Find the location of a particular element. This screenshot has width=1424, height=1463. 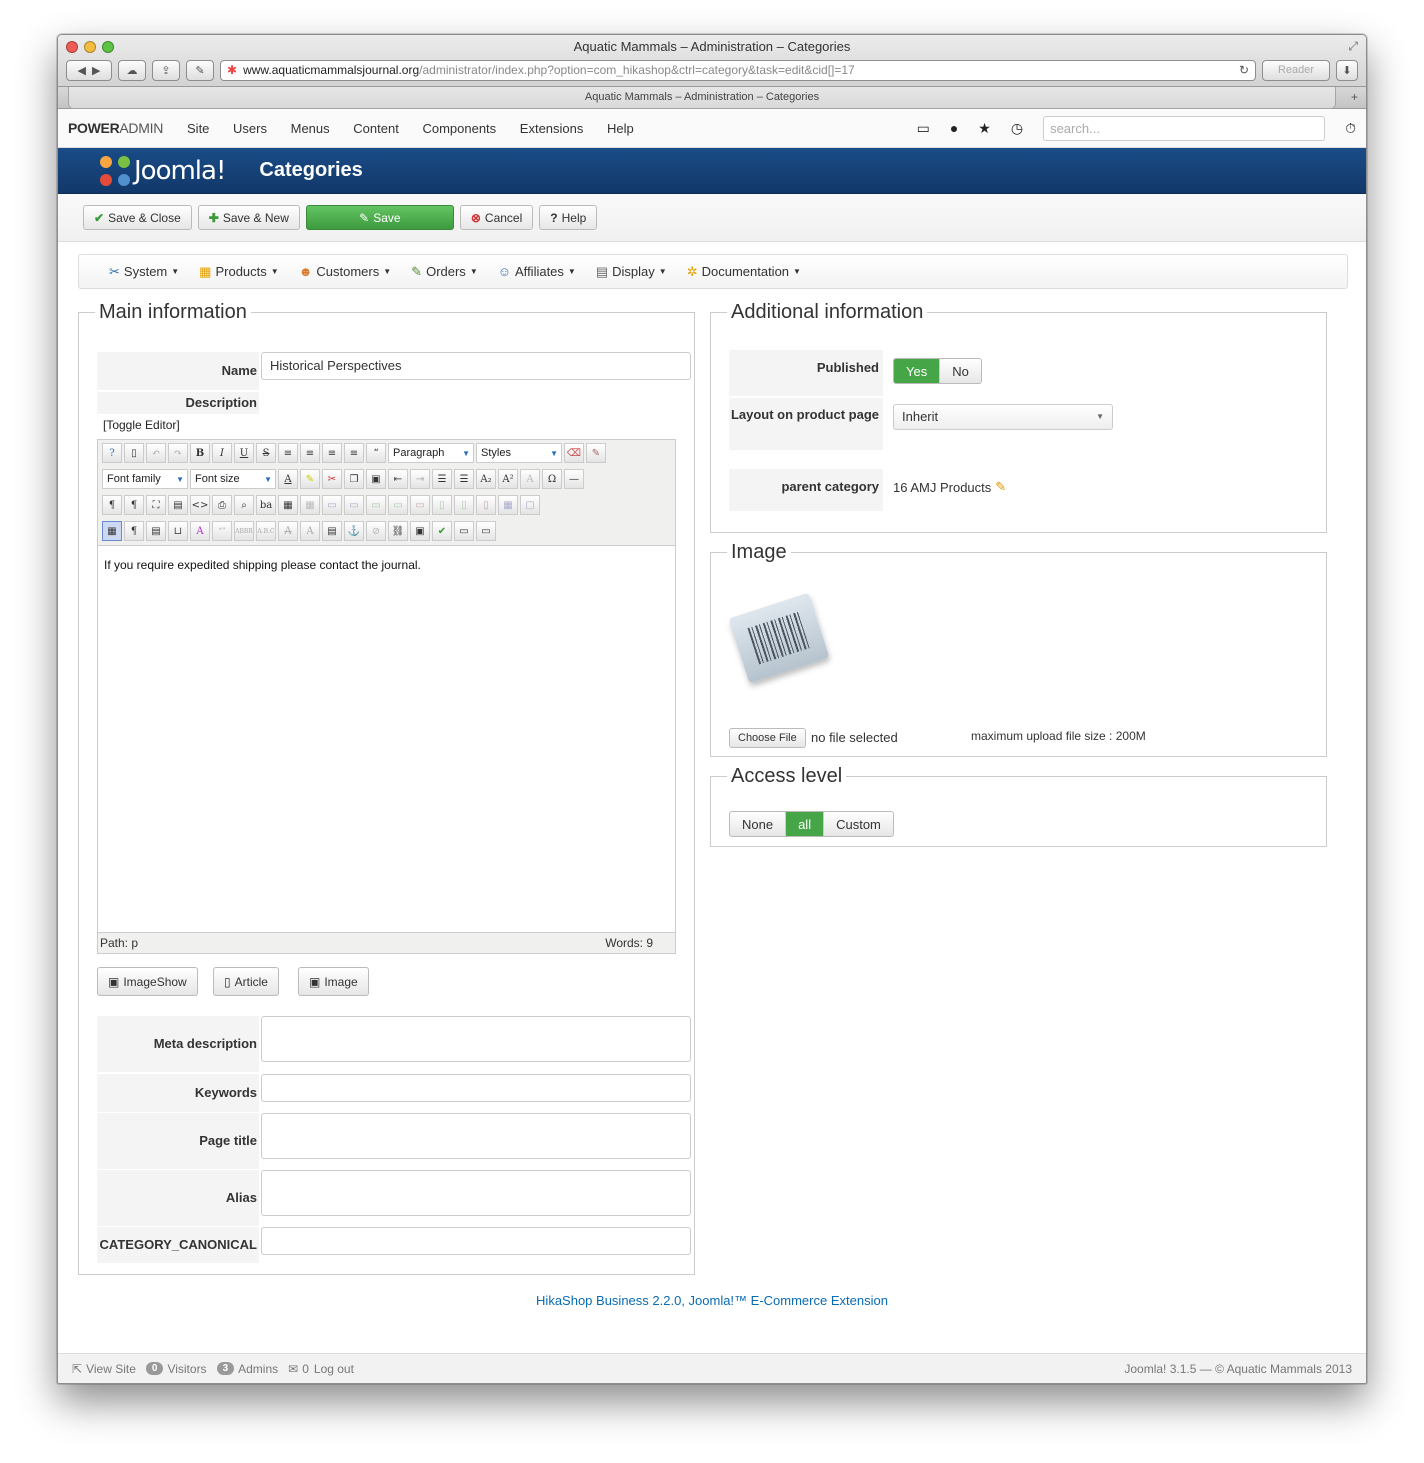

find-icon: ⌕ is located at coordinates (244, 505).